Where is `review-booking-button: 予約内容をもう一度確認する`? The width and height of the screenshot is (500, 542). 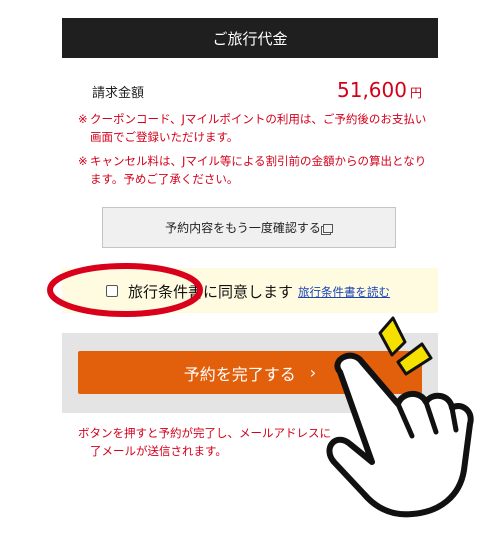 review-booking-button: 予約内容をもう一度確認する is located at coordinates (249, 227).